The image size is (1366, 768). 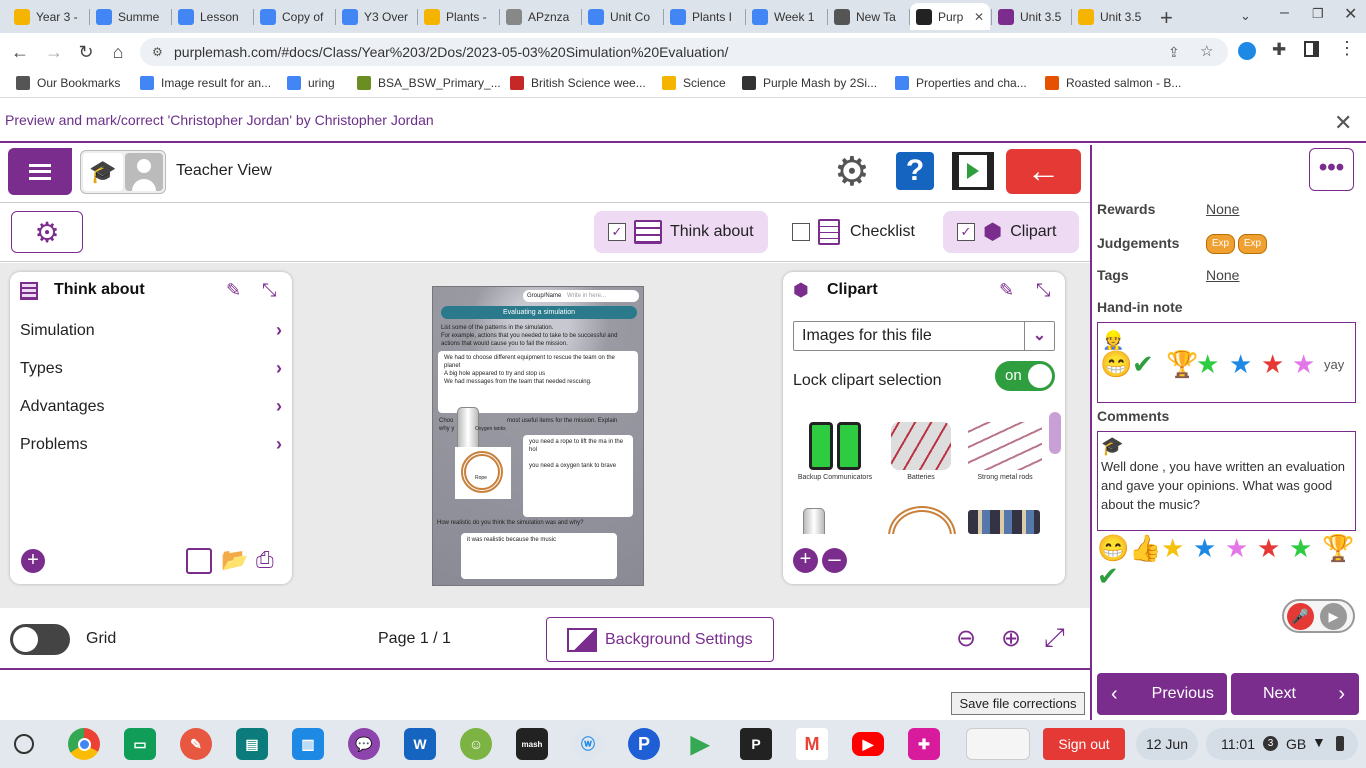 I want to click on forward-arrow-icon: →, so click(x=54, y=52).